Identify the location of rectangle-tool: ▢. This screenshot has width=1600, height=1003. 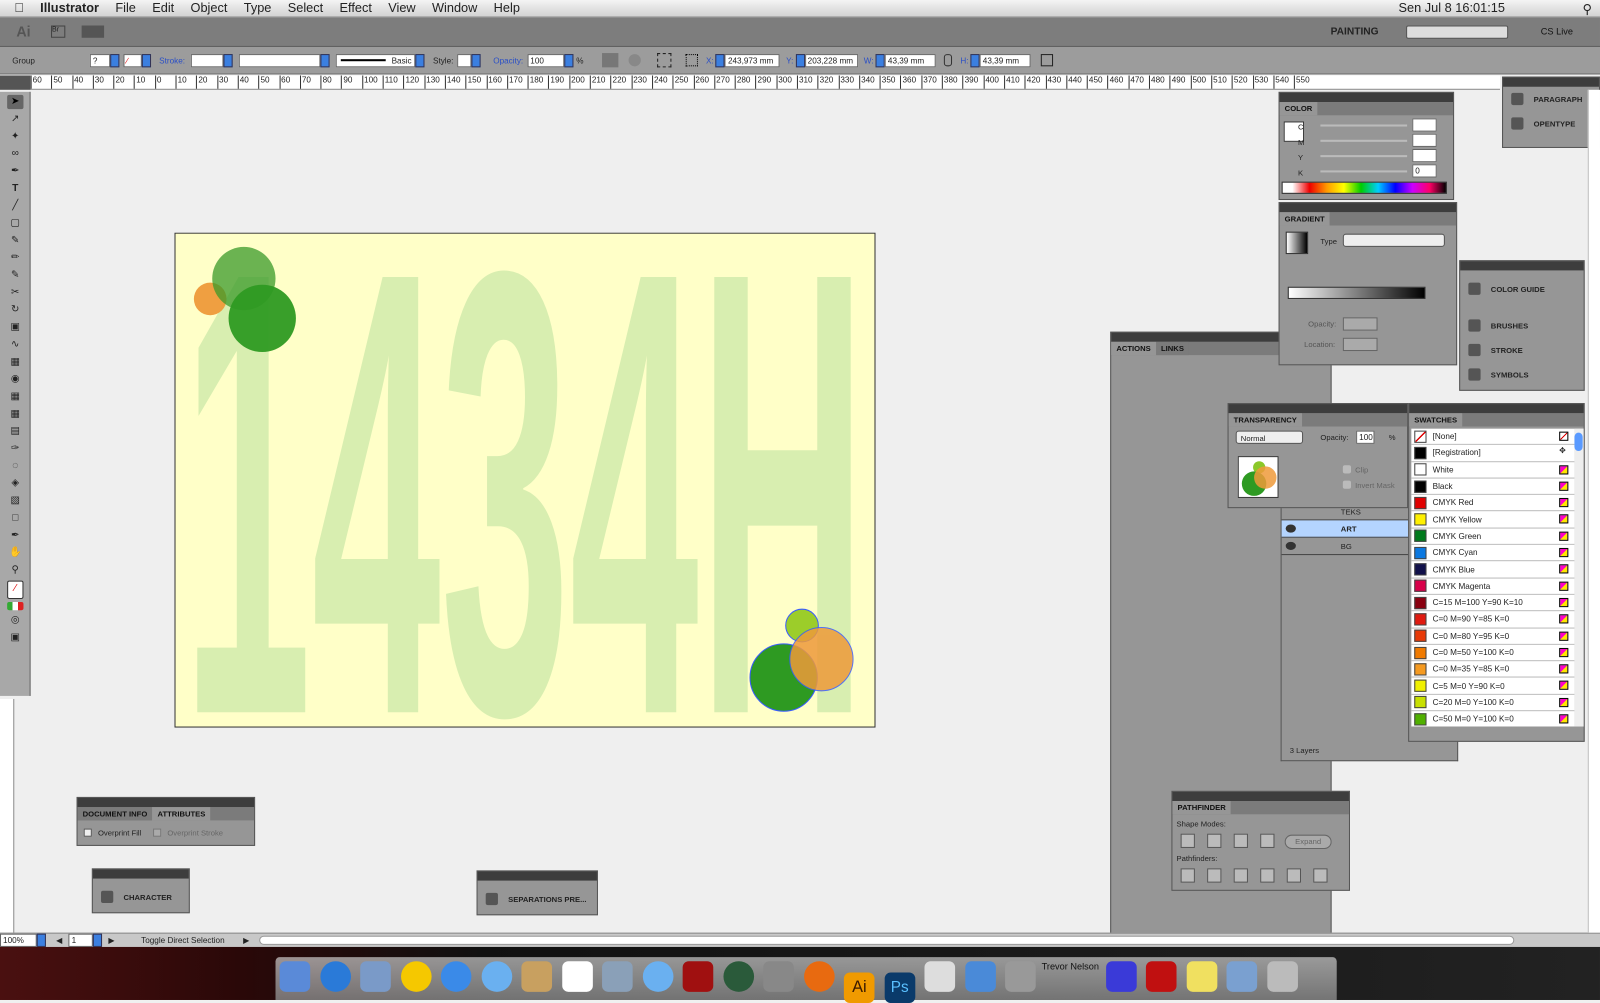
(15, 223).